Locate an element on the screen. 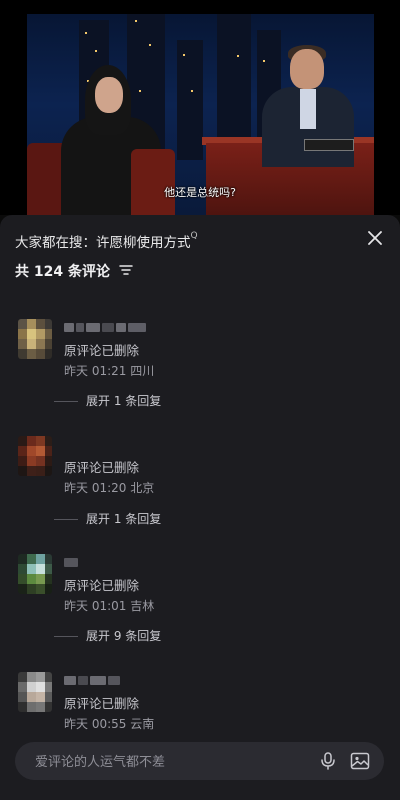 The width and height of the screenshot is (400, 800). video-subtitle: 他还是总统吗? is located at coordinates (200, 192).